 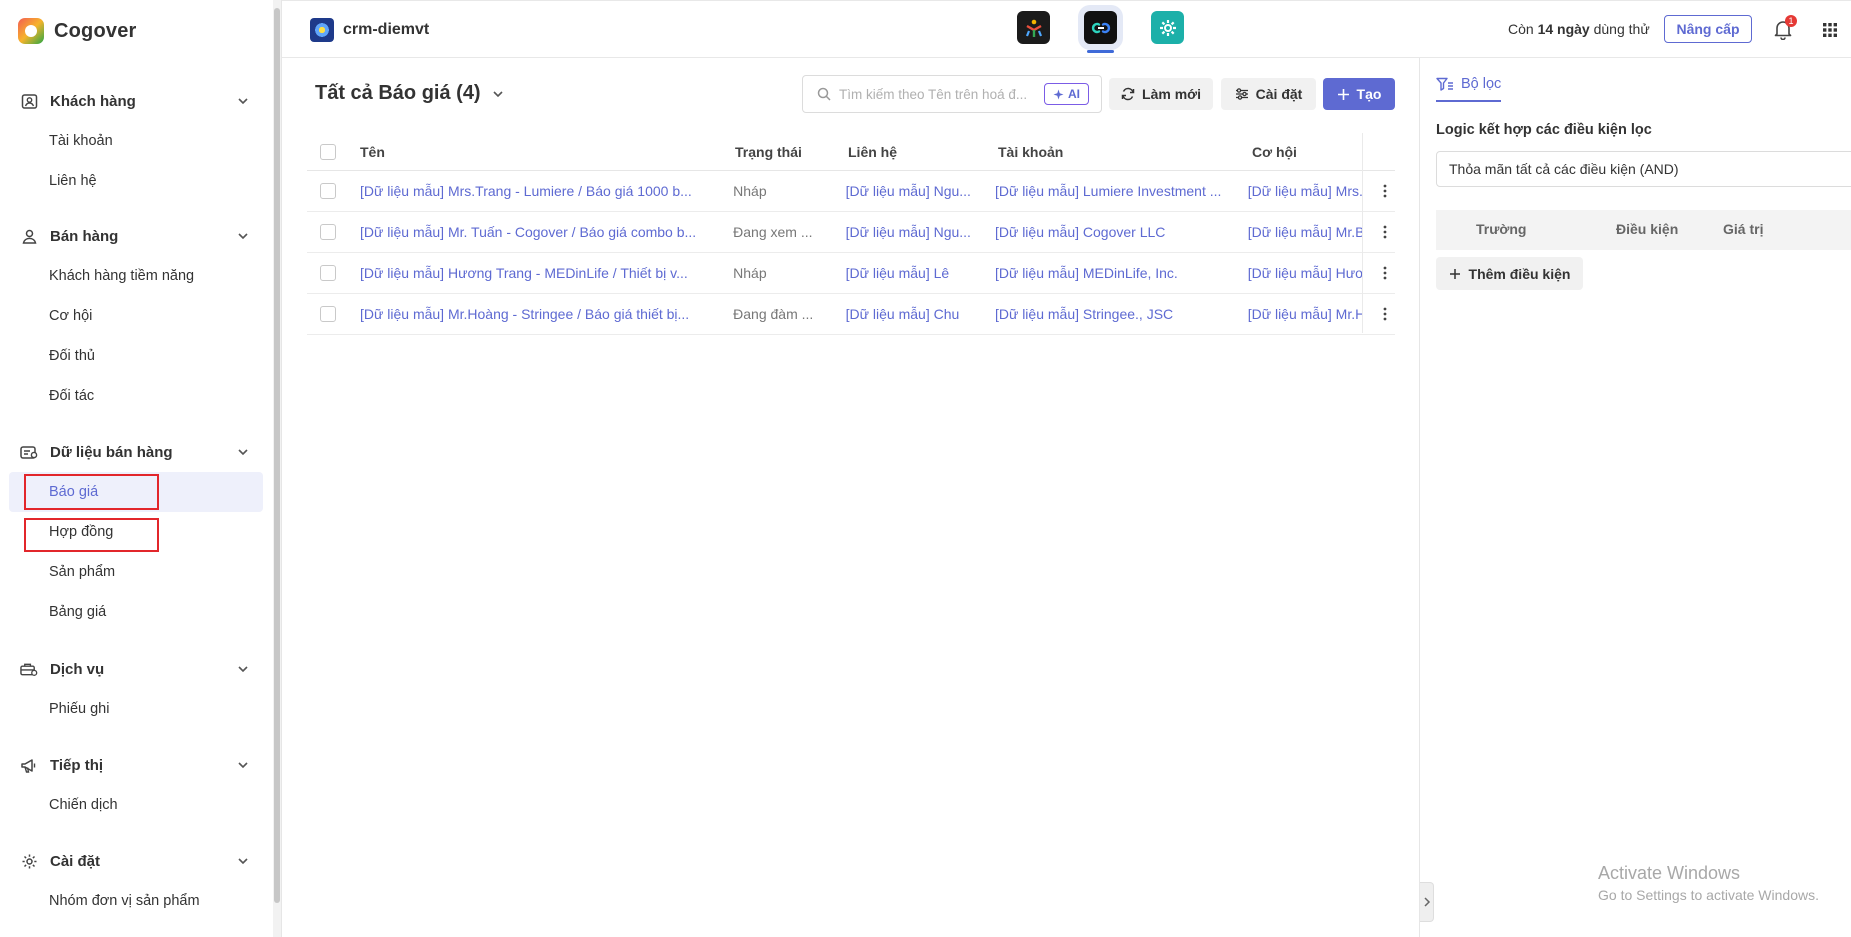 I want to click on logic-select: Thỏa mãn tất cả các điều kiện (AND), so click(x=1643, y=169).